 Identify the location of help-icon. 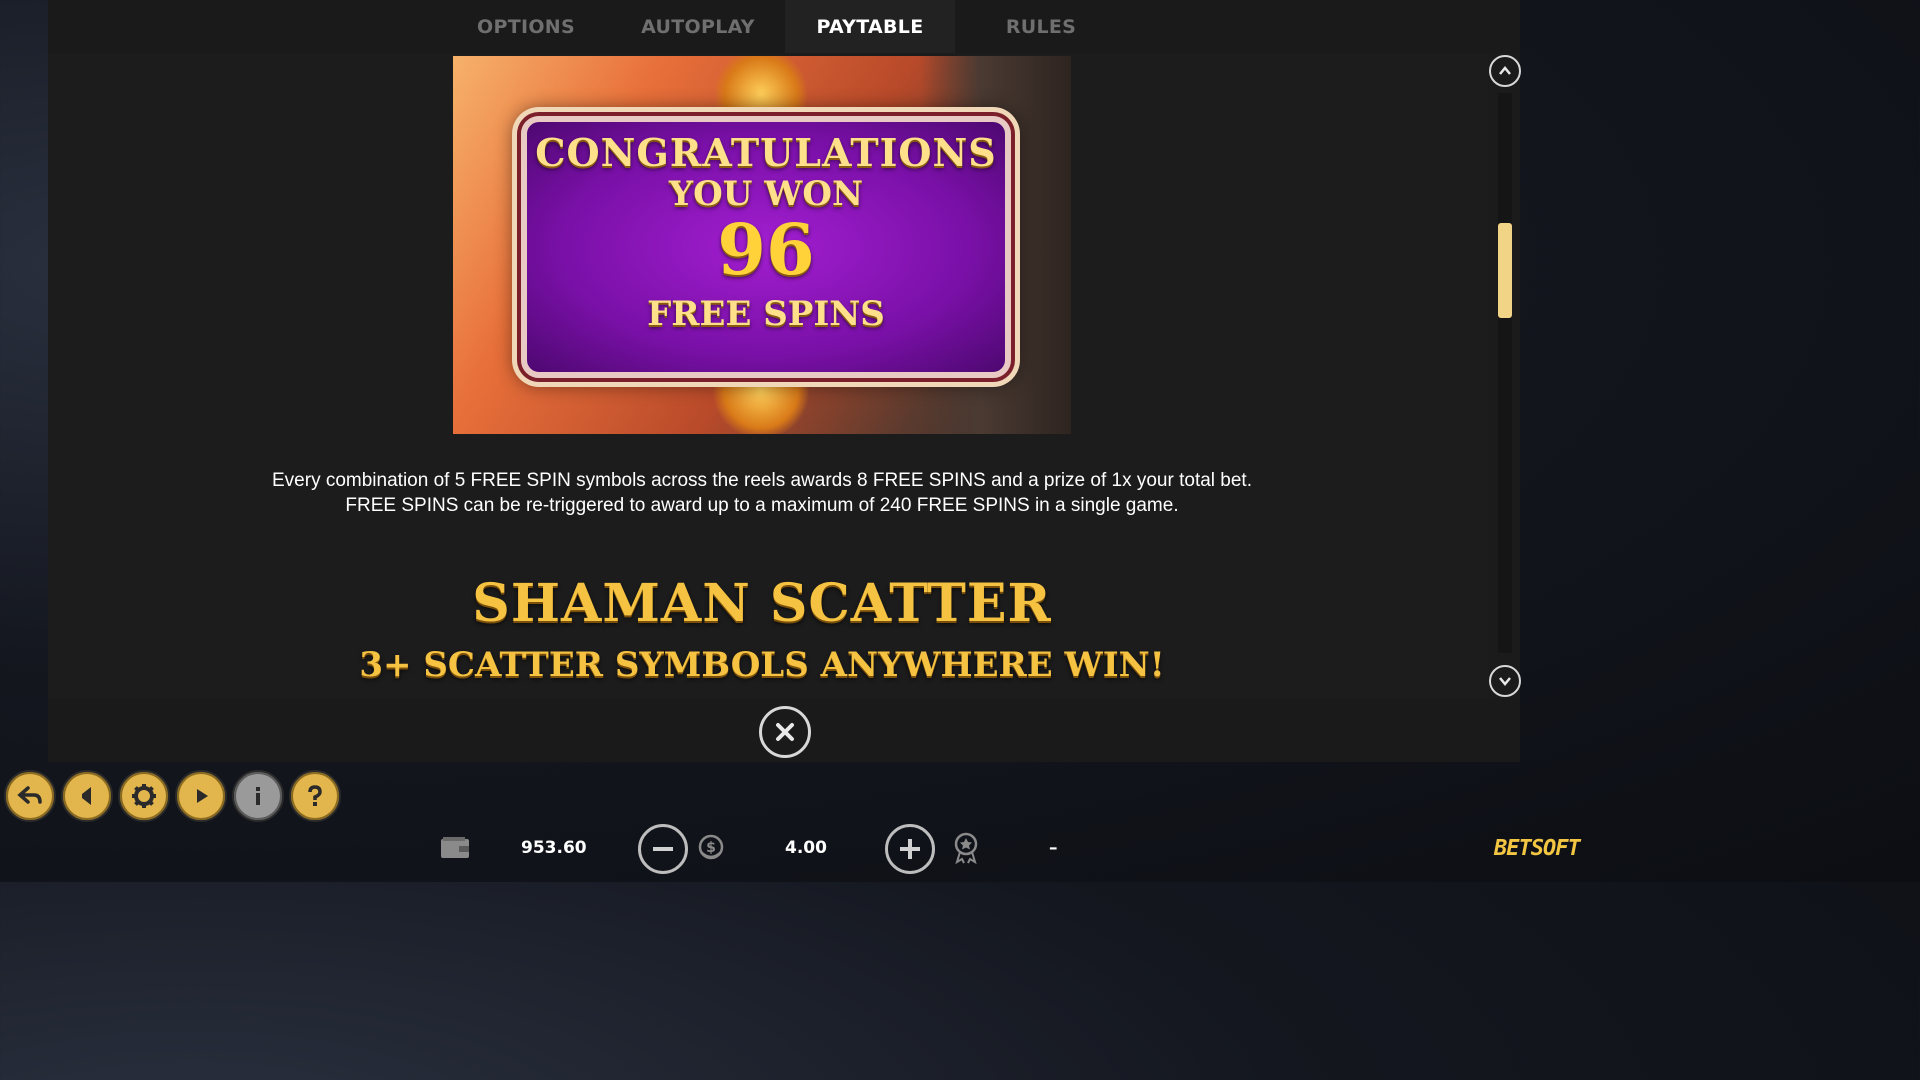
(315, 795).